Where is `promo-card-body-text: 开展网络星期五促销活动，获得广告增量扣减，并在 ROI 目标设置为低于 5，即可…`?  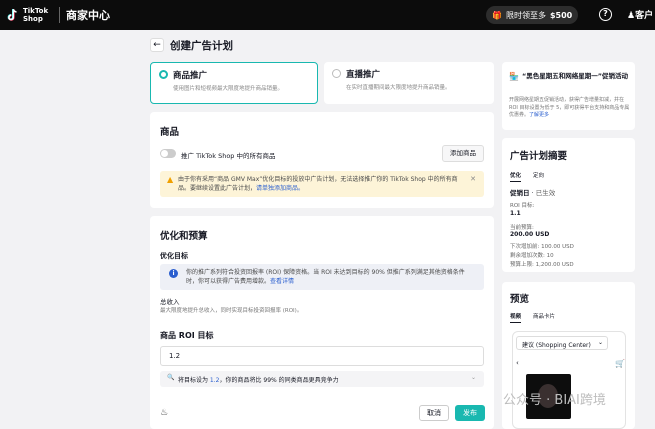 promo-card-body-text: 开展网络星期五促销活动，获得广告增量扣减，并在 ROI 目标设置为低于 5，即可… is located at coordinates (569, 107).